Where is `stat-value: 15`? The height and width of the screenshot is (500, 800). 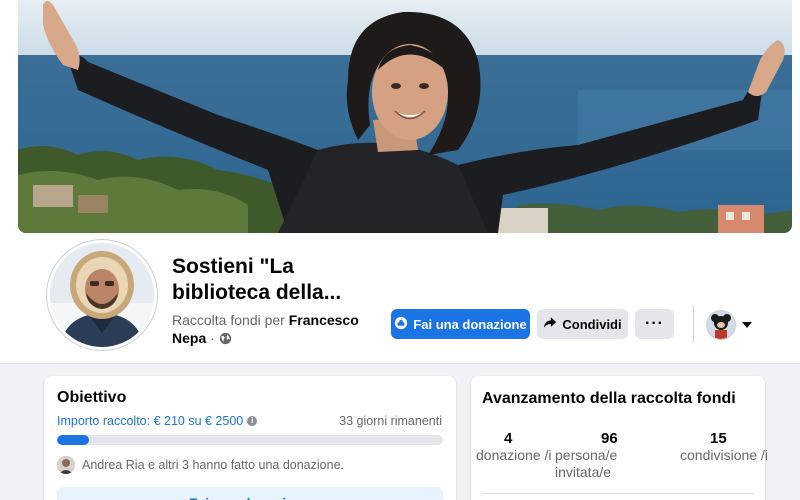
stat-value: 15 is located at coordinates (718, 438).